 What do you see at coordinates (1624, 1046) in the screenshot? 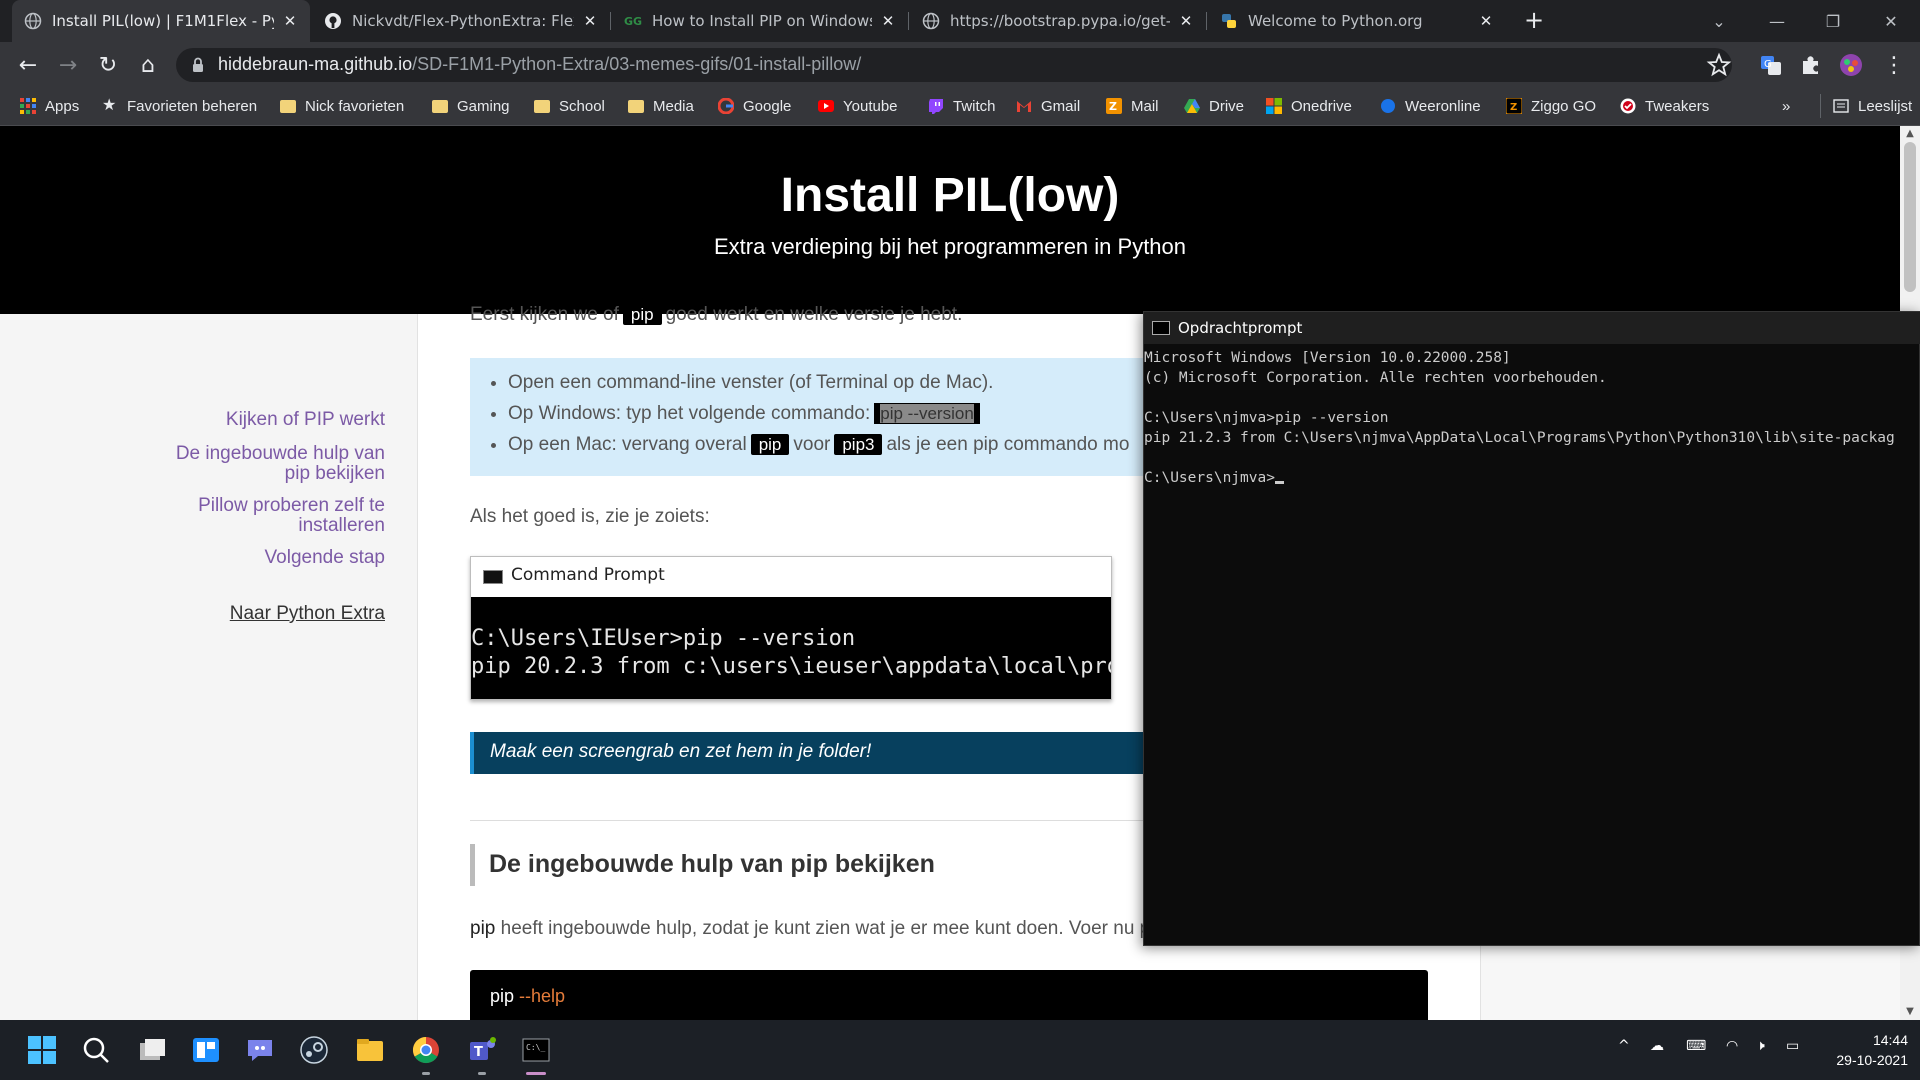
I see `tray-chevron-icon: ^` at bounding box center [1624, 1046].